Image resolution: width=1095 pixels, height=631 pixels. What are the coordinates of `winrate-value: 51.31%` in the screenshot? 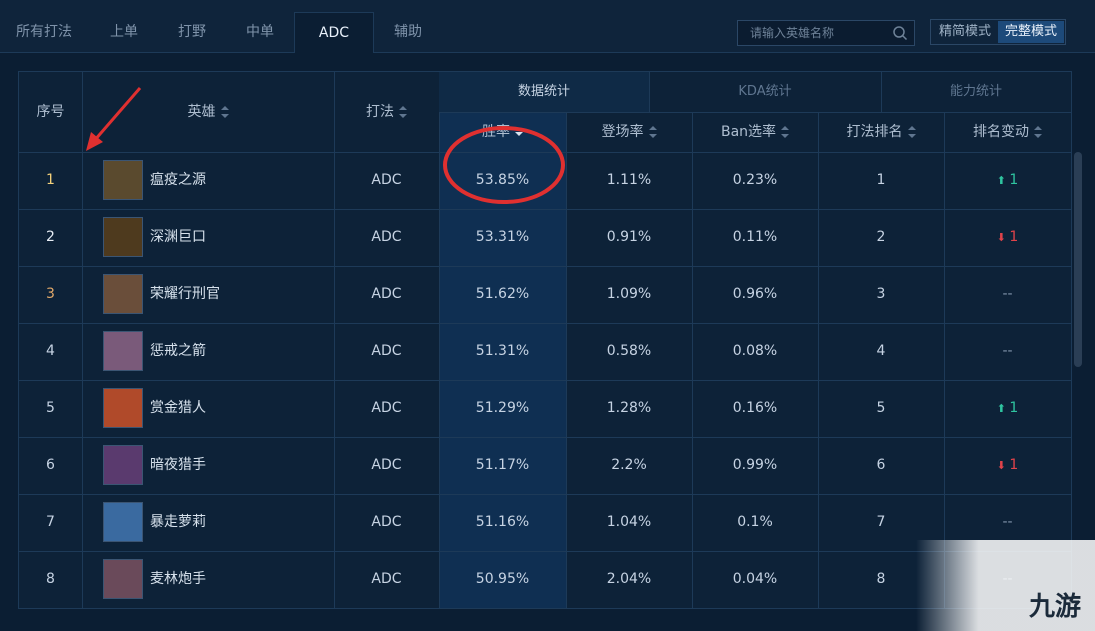 It's located at (502, 351).